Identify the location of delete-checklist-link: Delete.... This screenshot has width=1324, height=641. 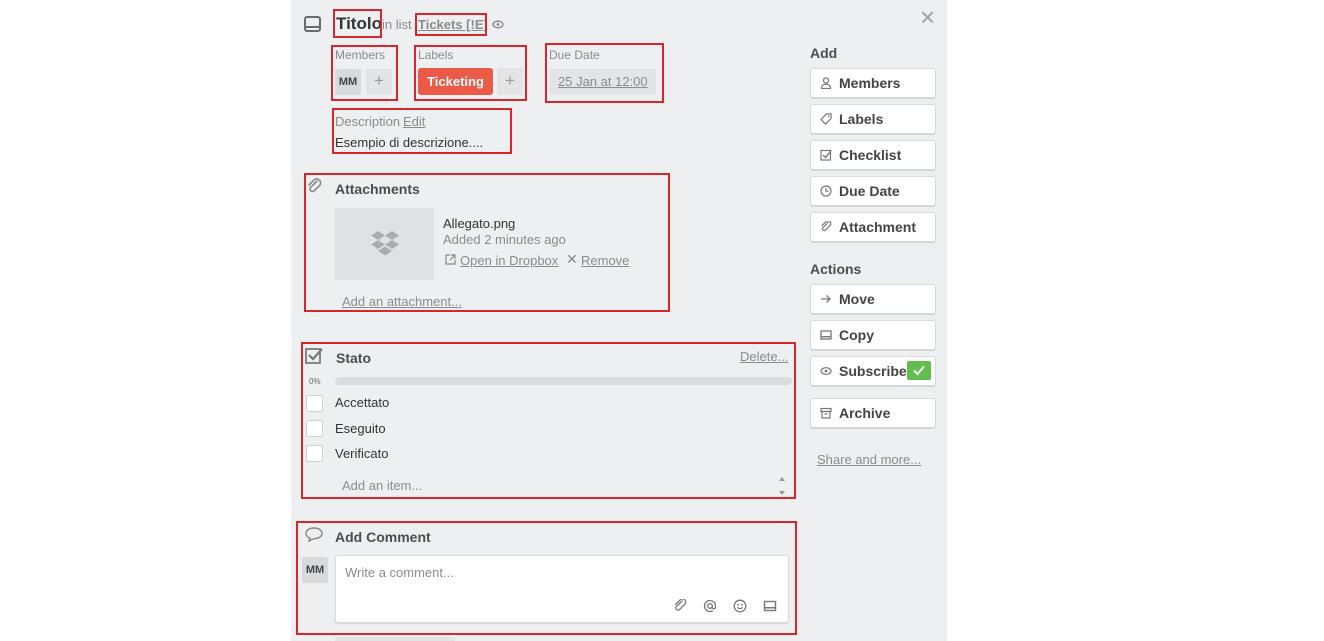
(764, 356).